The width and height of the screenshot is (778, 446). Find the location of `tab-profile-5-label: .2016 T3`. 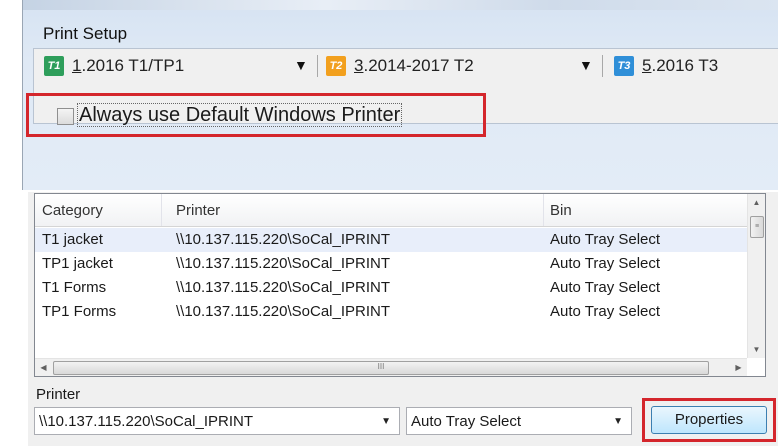

tab-profile-5-label: .2016 T3 is located at coordinates (685, 65).